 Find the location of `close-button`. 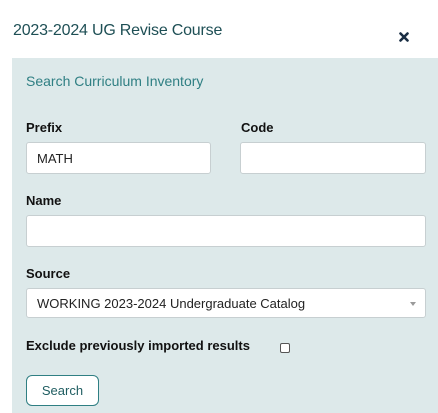

close-button is located at coordinates (404, 37).